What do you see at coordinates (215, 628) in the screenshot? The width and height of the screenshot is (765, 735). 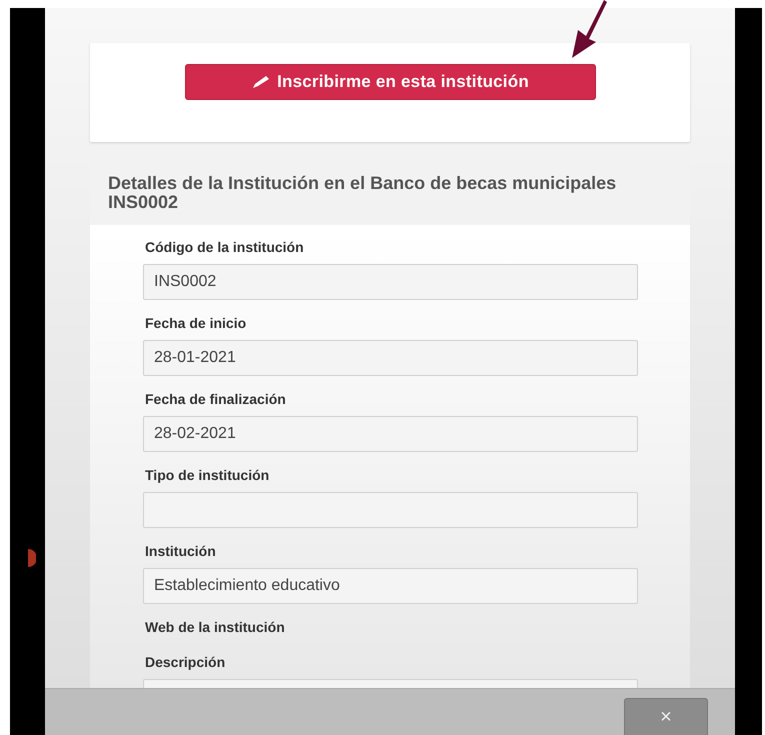 I see `field-label: Web de la institución` at bounding box center [215, 628].